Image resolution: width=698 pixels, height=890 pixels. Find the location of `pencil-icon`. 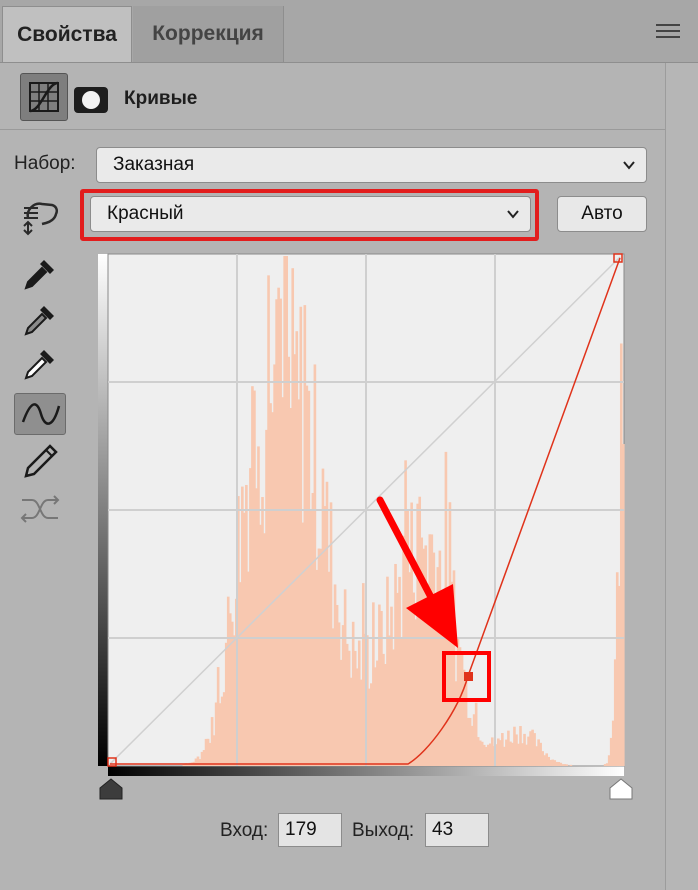

pencil-icon is located at coordinates (40, 461).